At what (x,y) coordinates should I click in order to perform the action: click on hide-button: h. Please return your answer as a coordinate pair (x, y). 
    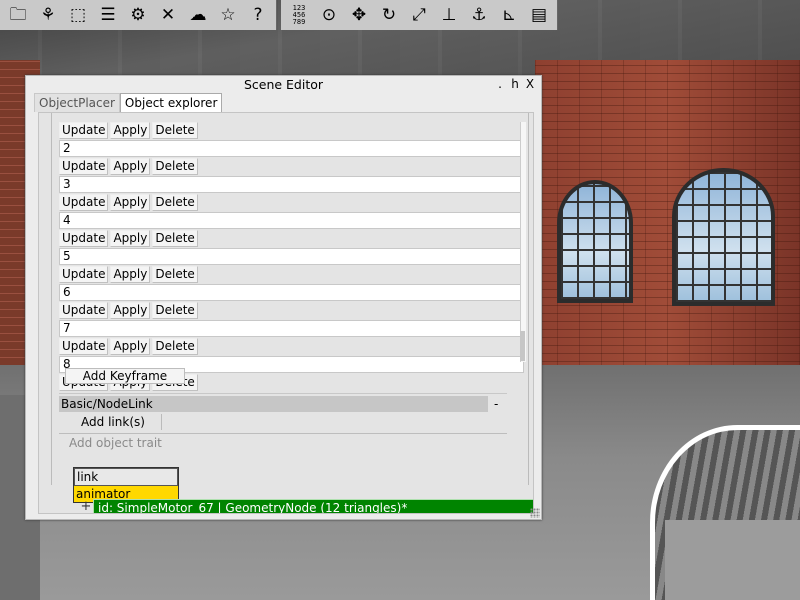
    Looking at the image, I should click on (515, 84).